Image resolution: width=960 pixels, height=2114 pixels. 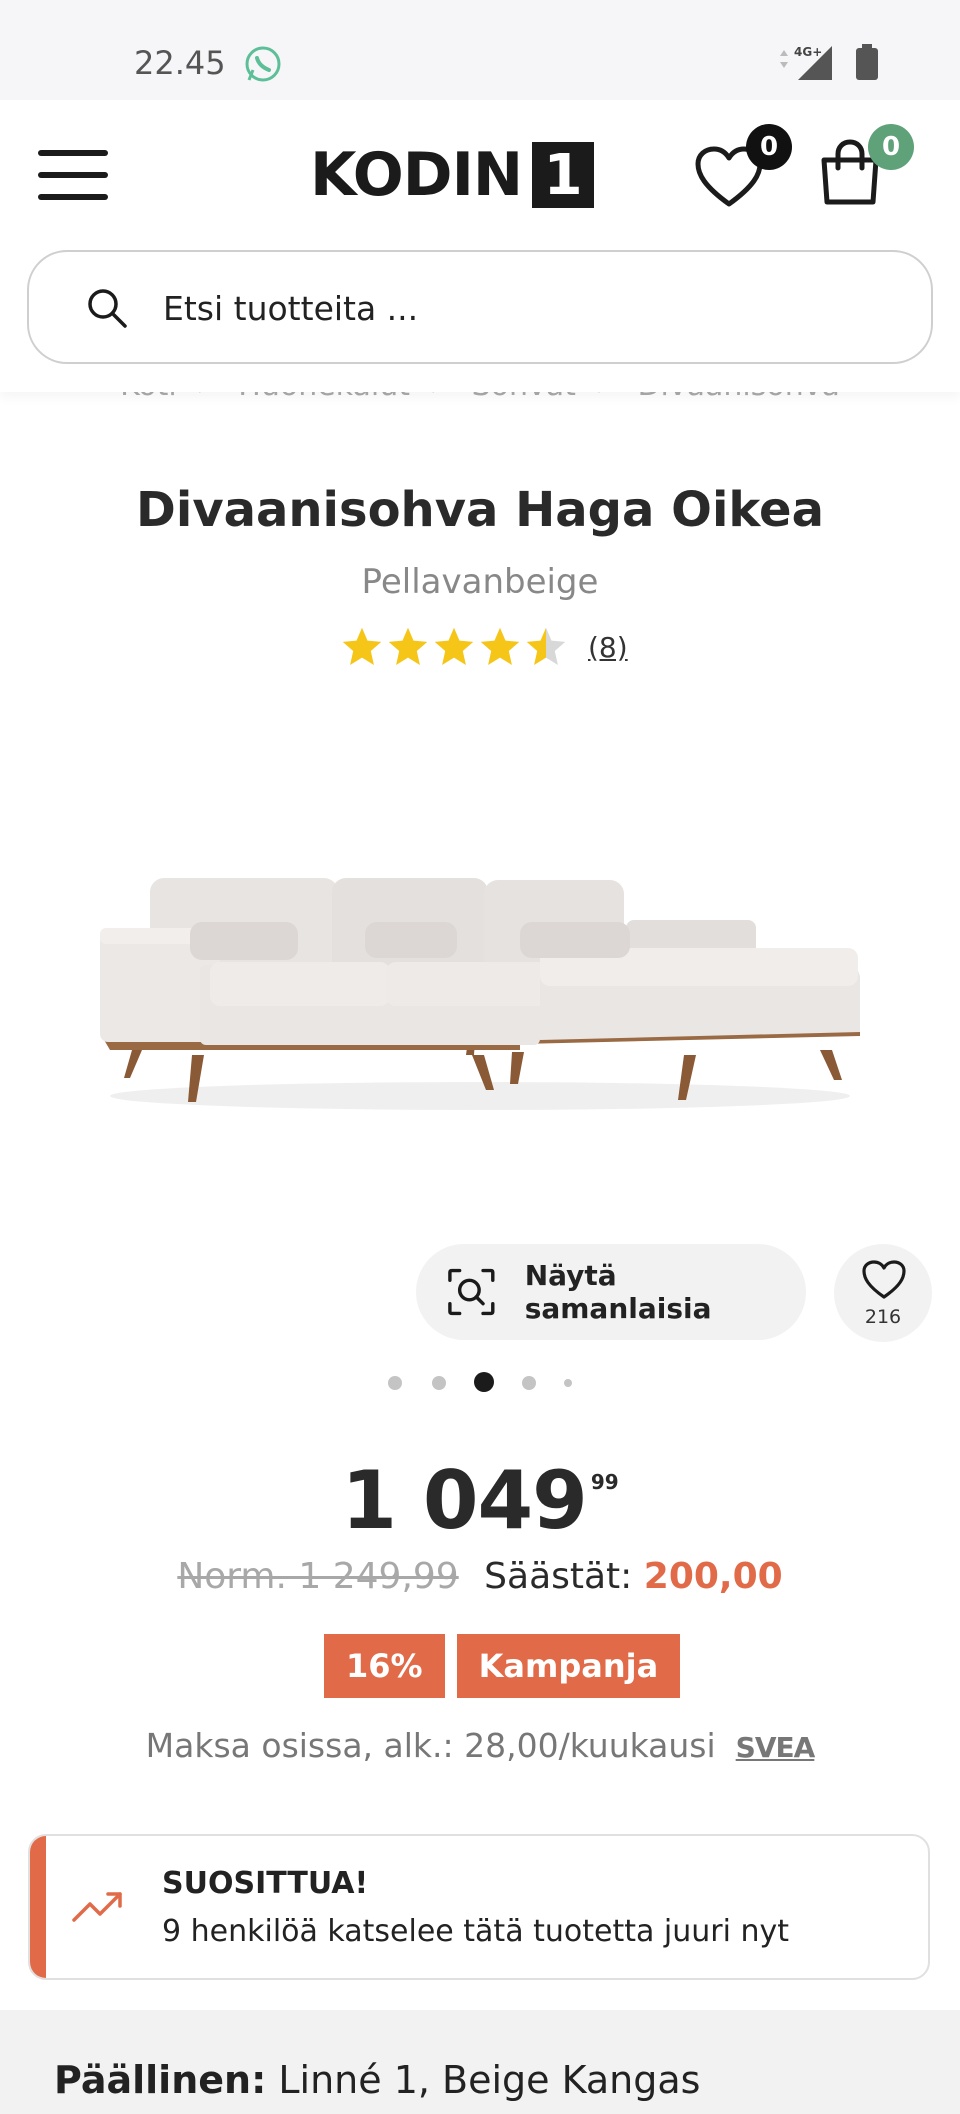 What do you see at coordinates (513, 308) in the screenshot?
I see `search-input` at bounding box center [513, 308].